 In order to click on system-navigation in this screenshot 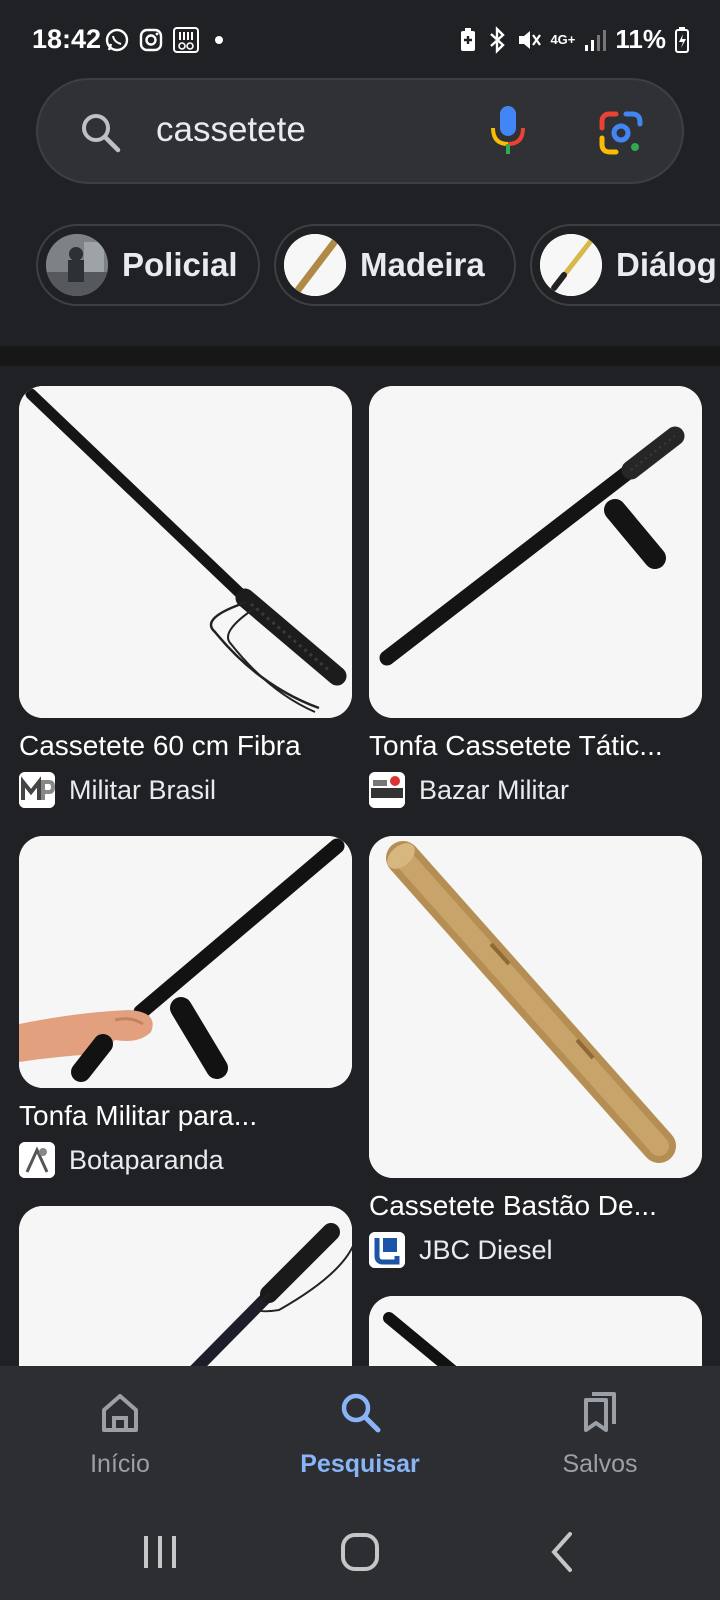, I will do `click(360, 1551)`.